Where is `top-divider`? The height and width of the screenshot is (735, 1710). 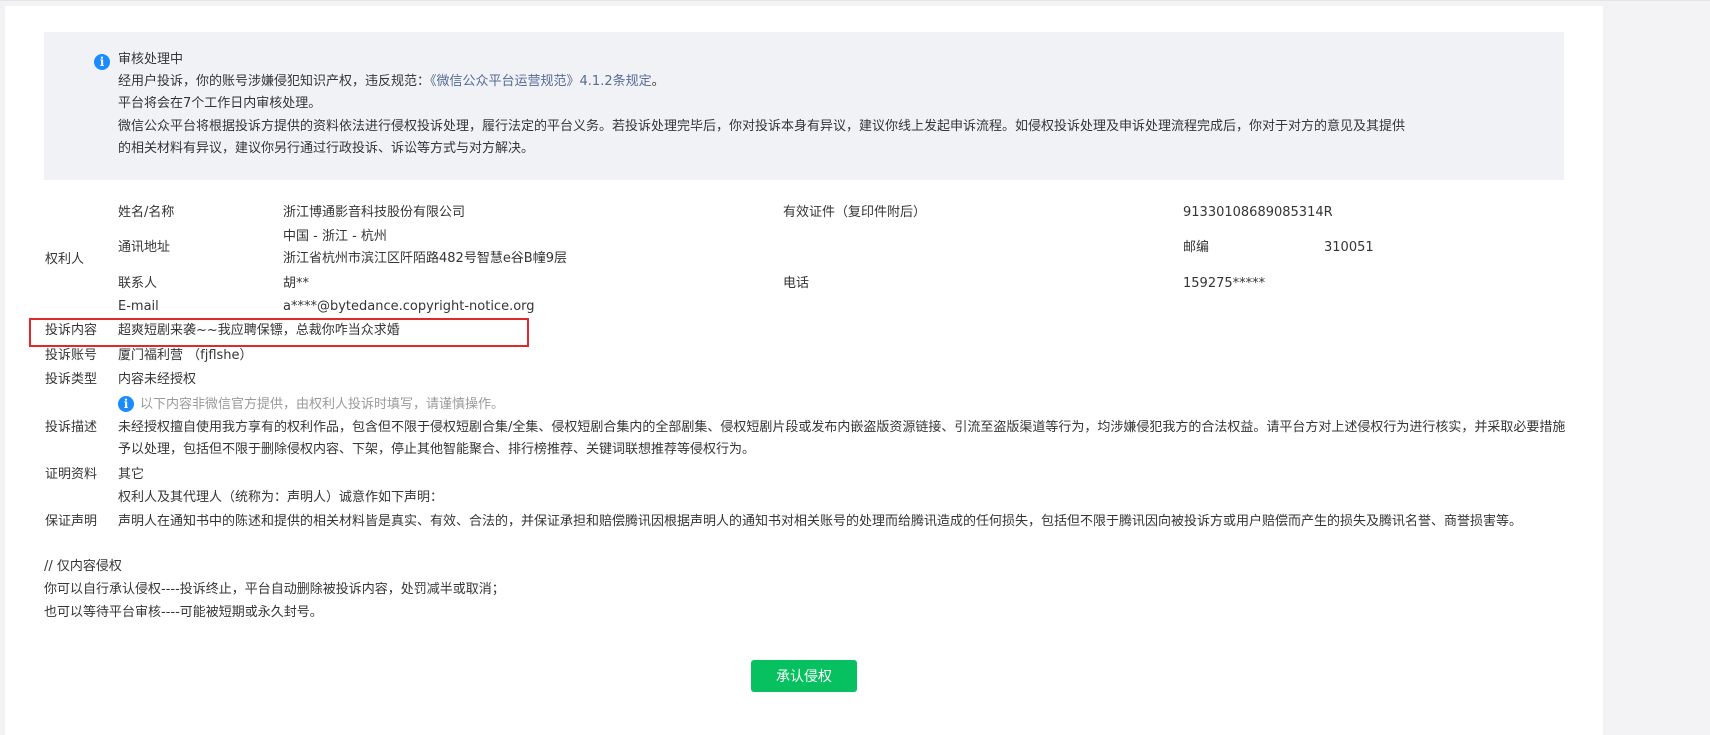 top-divider is located at coordinates (855, 0).